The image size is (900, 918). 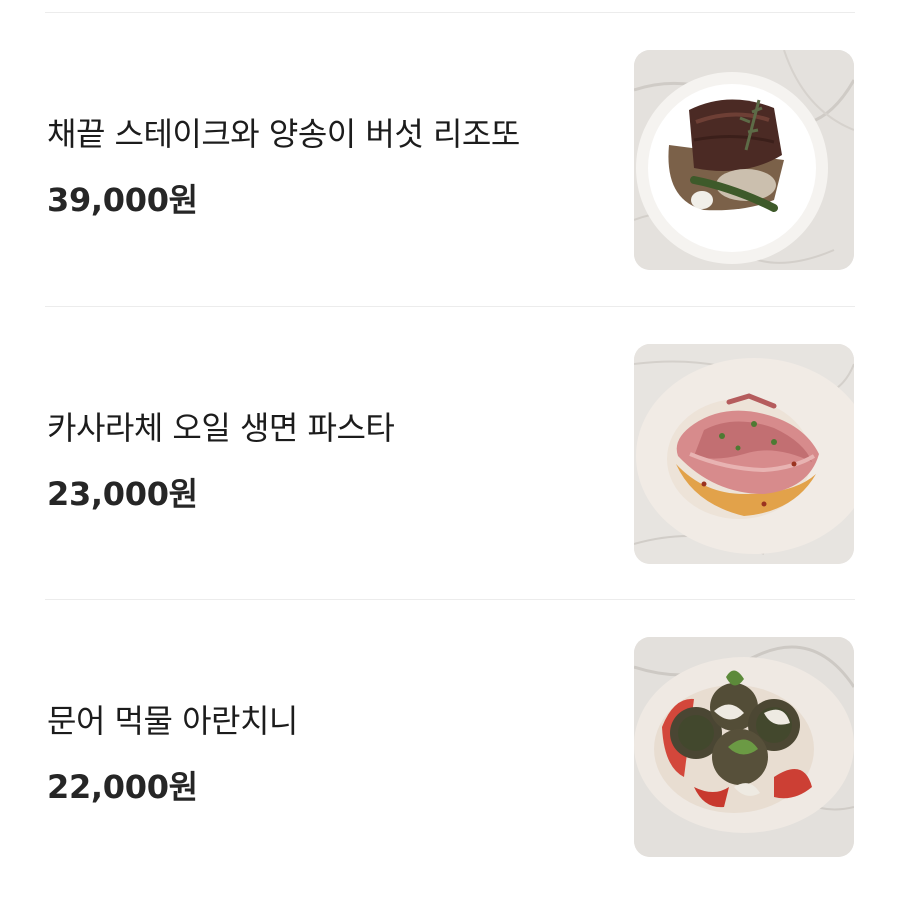 I want to click on menu-item-name: 채끝 스테이크와 양송이 버섯 리조또, so click(x=283, y=134).